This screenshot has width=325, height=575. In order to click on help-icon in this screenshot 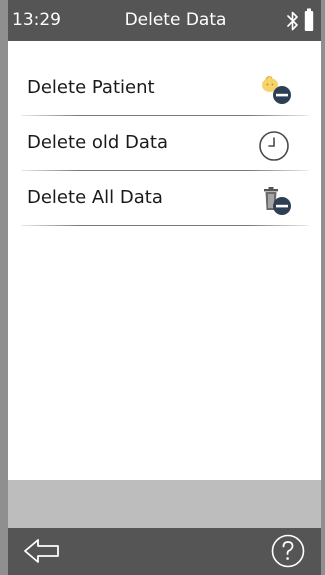, I will do `click(288, 551)`.